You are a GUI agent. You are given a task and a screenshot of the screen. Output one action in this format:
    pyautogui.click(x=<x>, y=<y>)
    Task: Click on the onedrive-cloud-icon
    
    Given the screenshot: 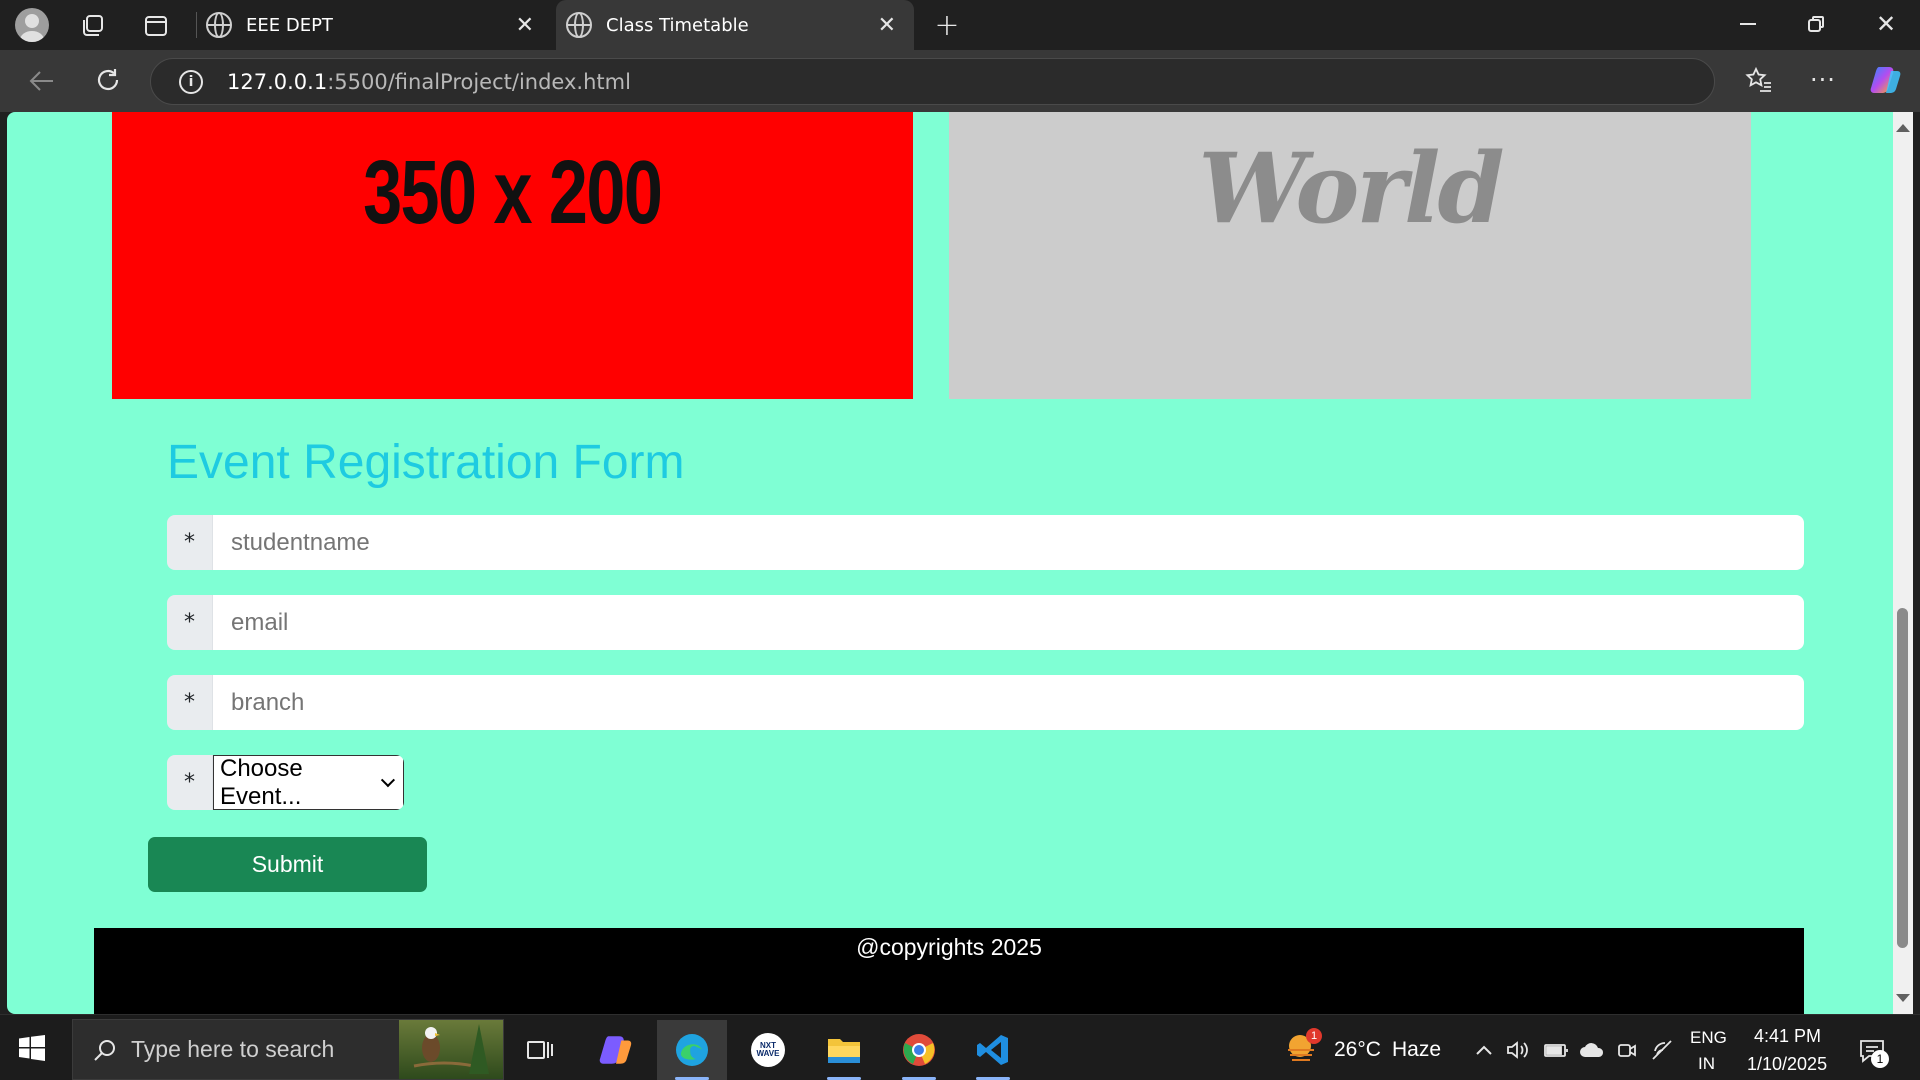 What is the action you would take?
    pyautogui.click(x=1592, y=1050)
    